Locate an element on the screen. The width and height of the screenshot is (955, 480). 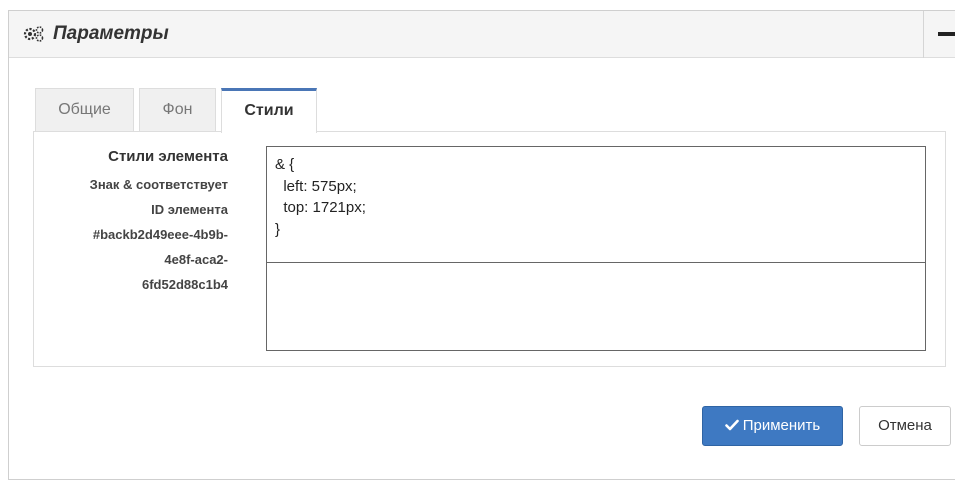
hint-line: 4e8f-aca2- is located at coordinates (196, 259).